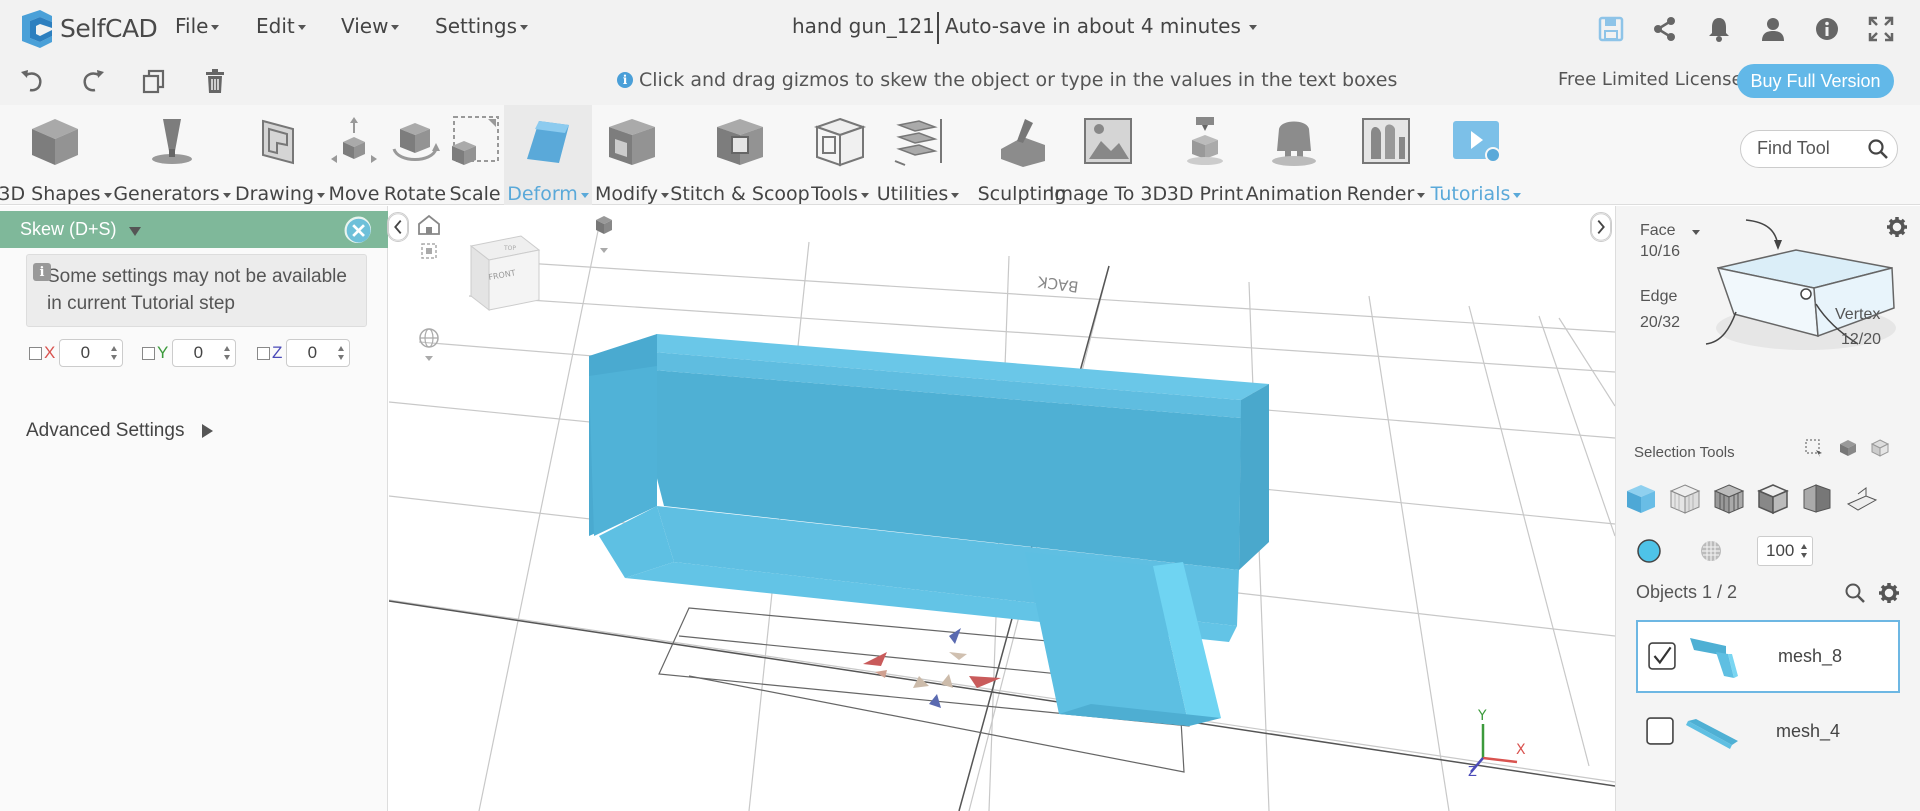 Image resolution: width=1920 pixels, height=811 pixels. Describe the element at coordinates (740, 194) in the screenshot. I see `tool-stitch-scoop-label: Stitch & Scoop` at that location.